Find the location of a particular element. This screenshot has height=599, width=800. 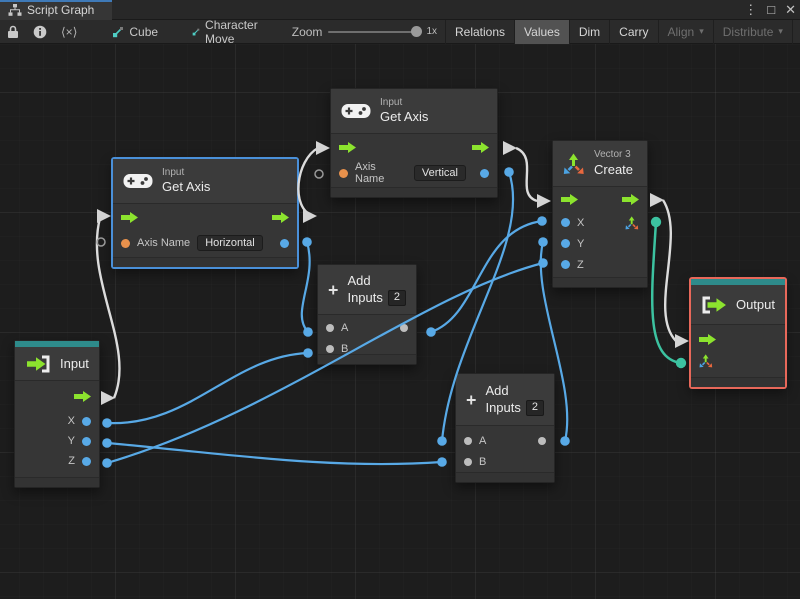

axis-name-input: Horizontal is located at coordinates (230, 243).